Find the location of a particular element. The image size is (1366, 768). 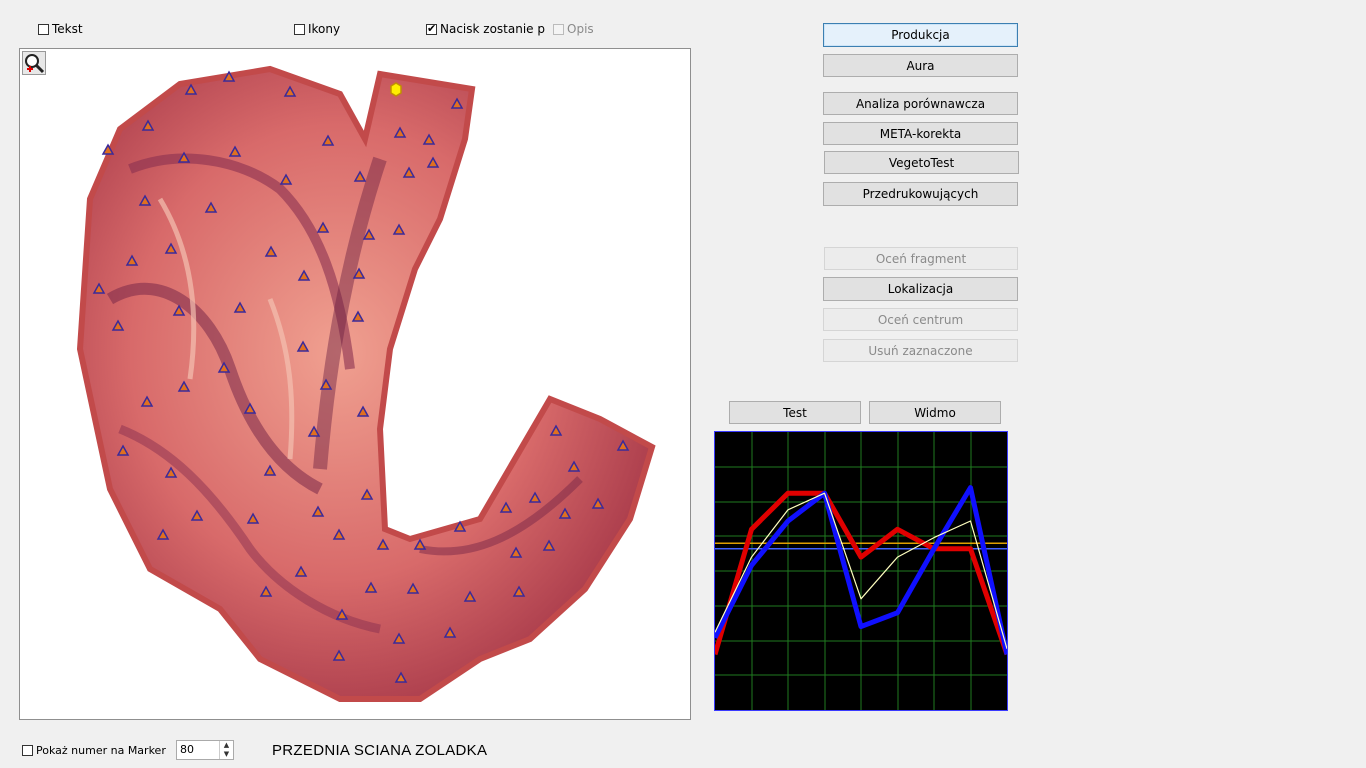

ikony-checkbox-label: Ikony is located at coordinates (324, 29).